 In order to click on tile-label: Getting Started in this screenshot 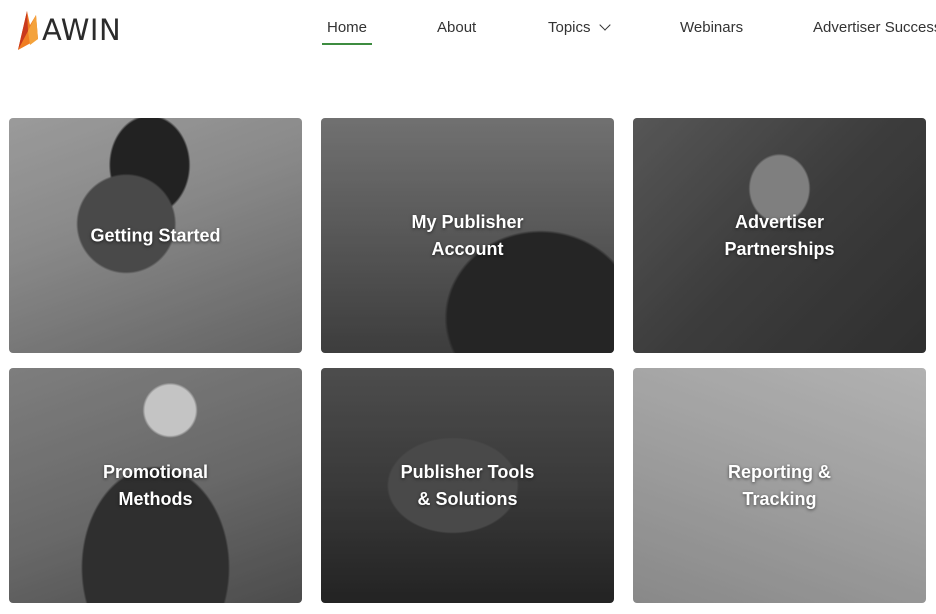, I will do `click(155, 235)`.